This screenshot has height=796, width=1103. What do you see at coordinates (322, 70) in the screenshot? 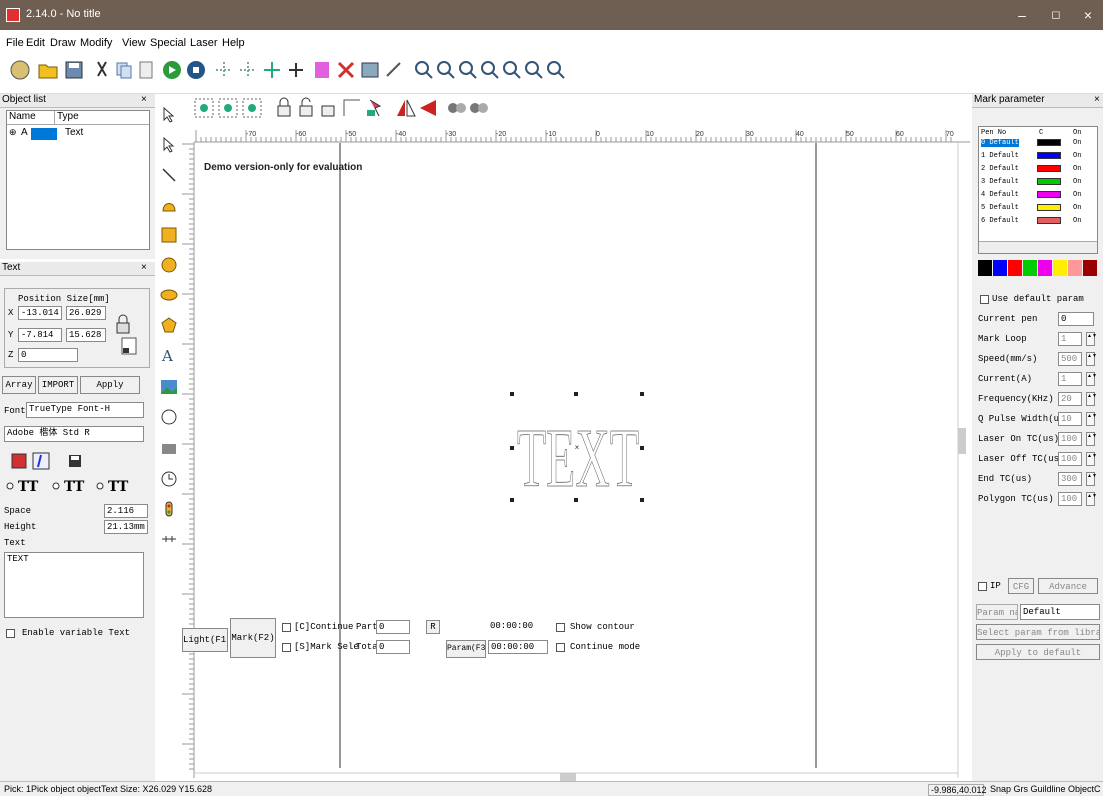
I see `node-edit-icon` at bounding box center [322, 70].